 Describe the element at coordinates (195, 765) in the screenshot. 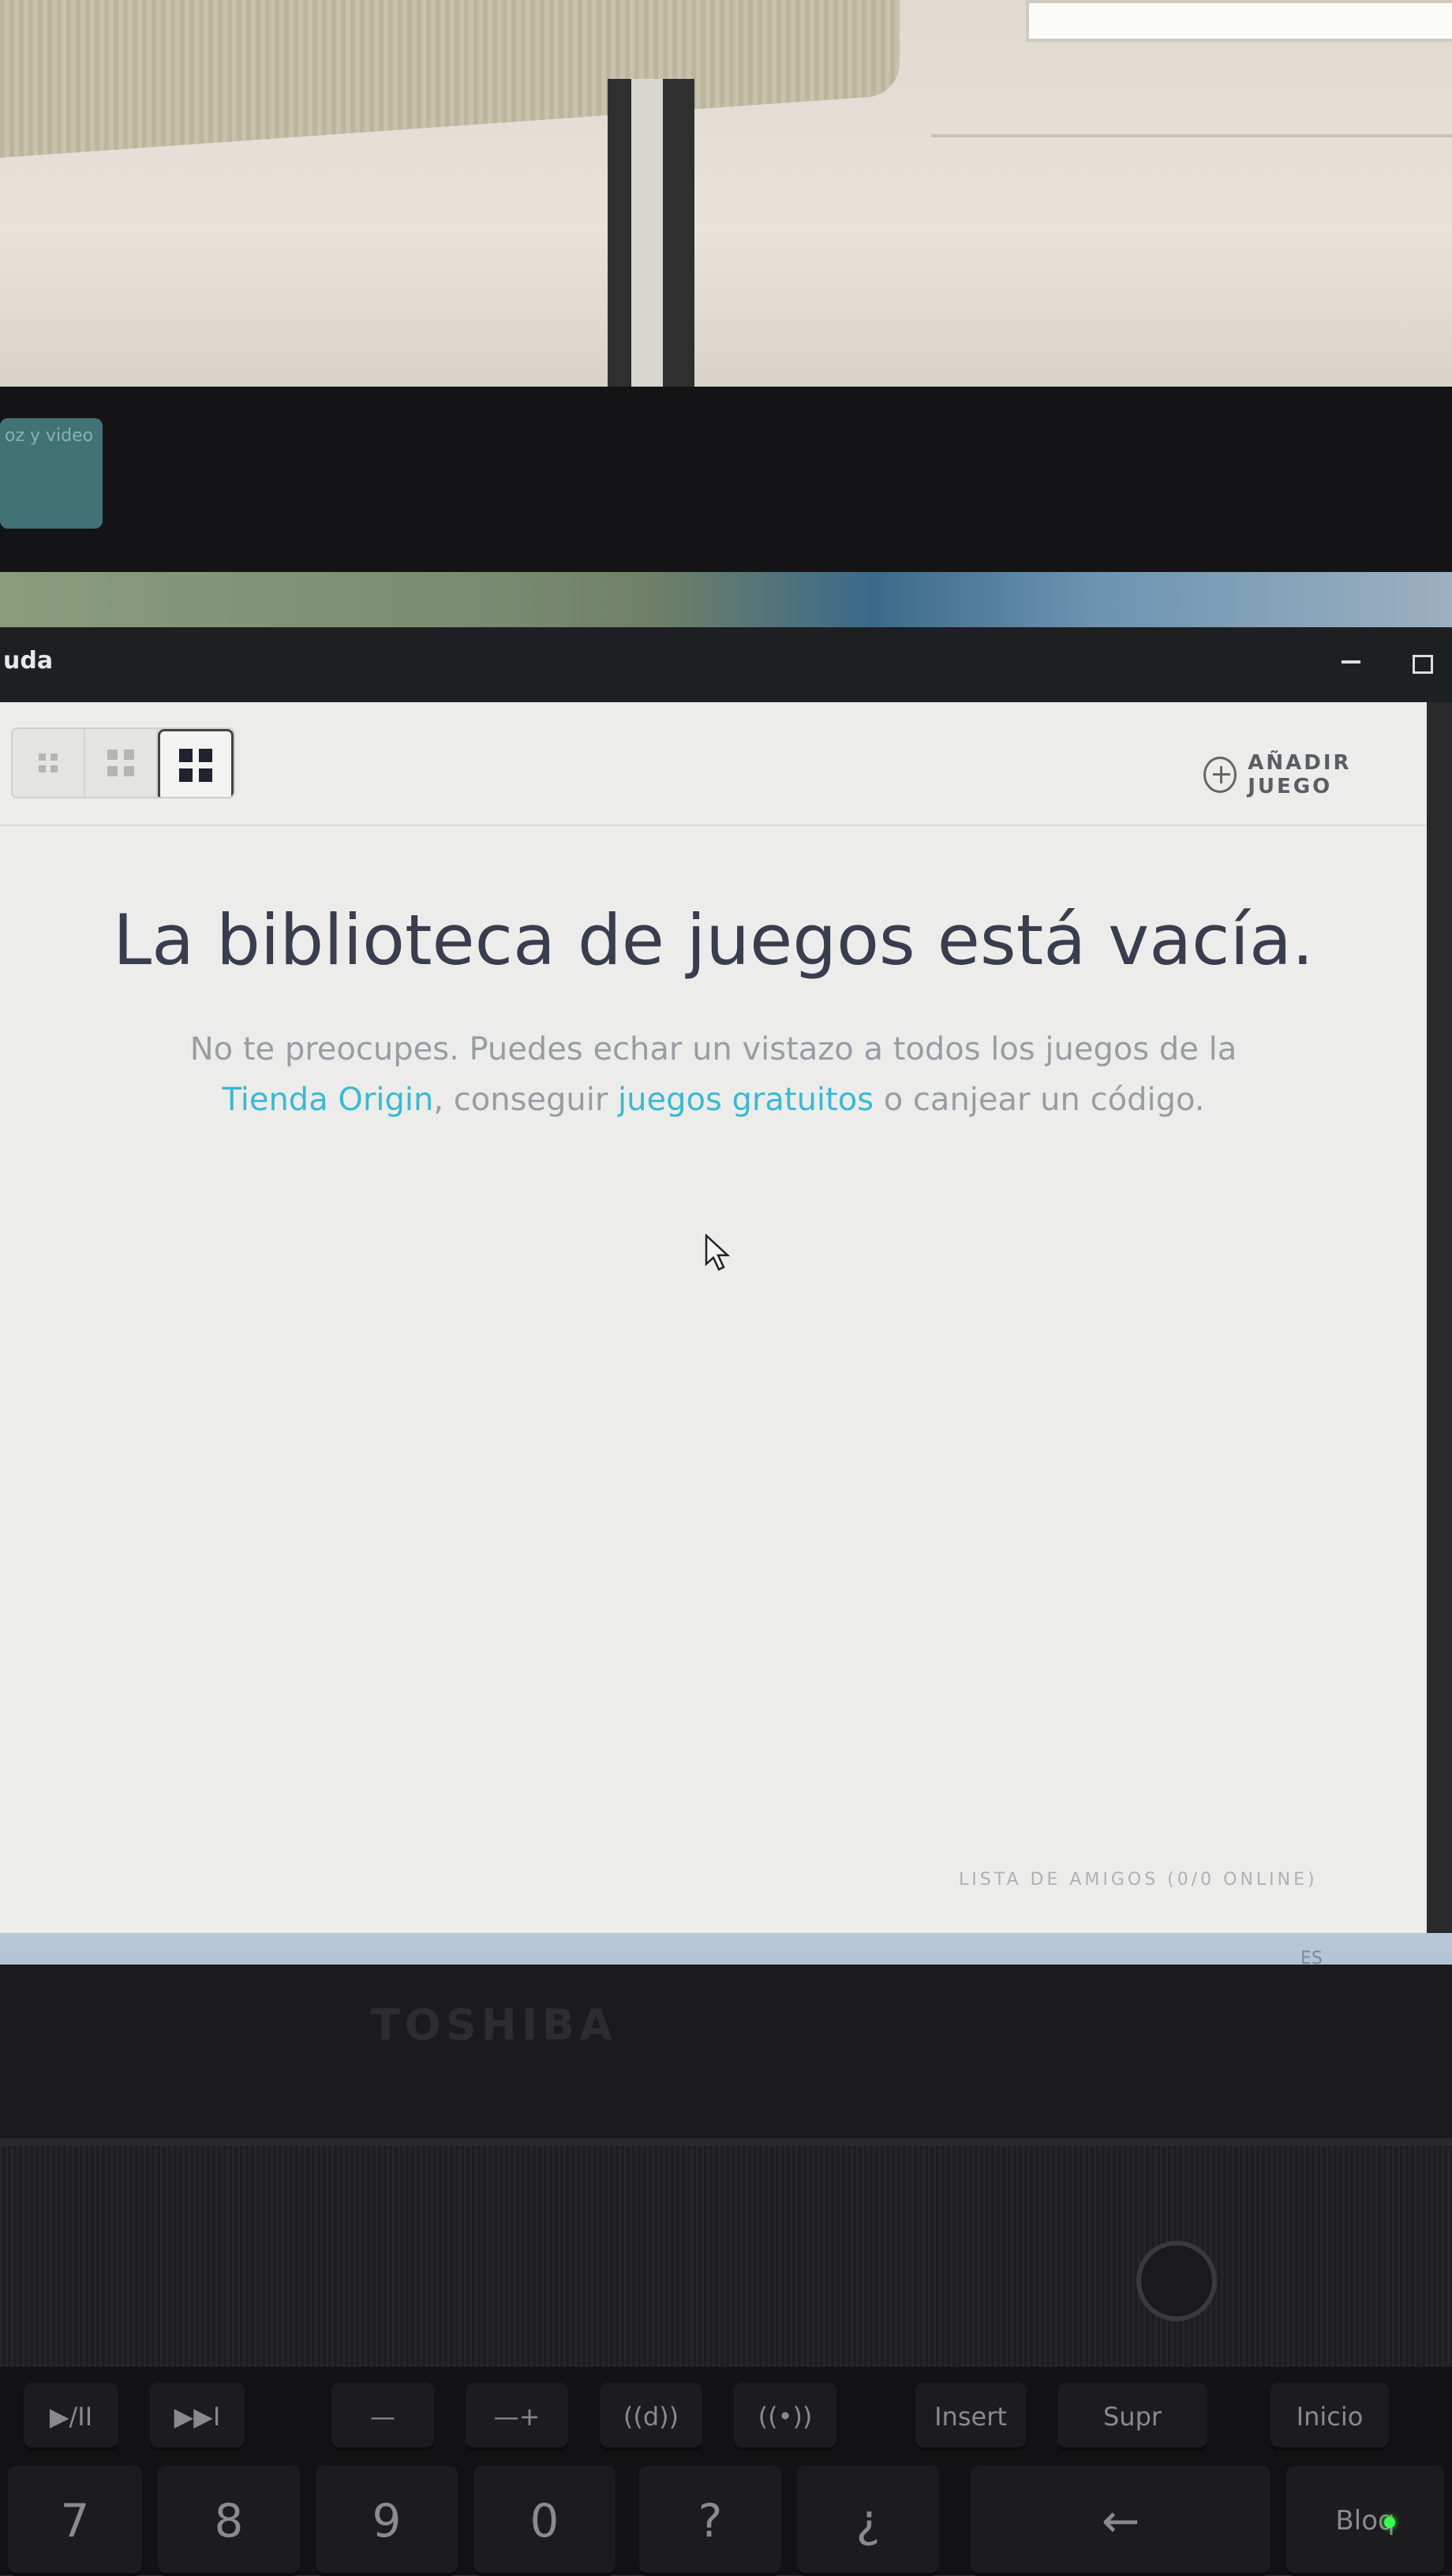

I see `large-grid-icon` at that location.